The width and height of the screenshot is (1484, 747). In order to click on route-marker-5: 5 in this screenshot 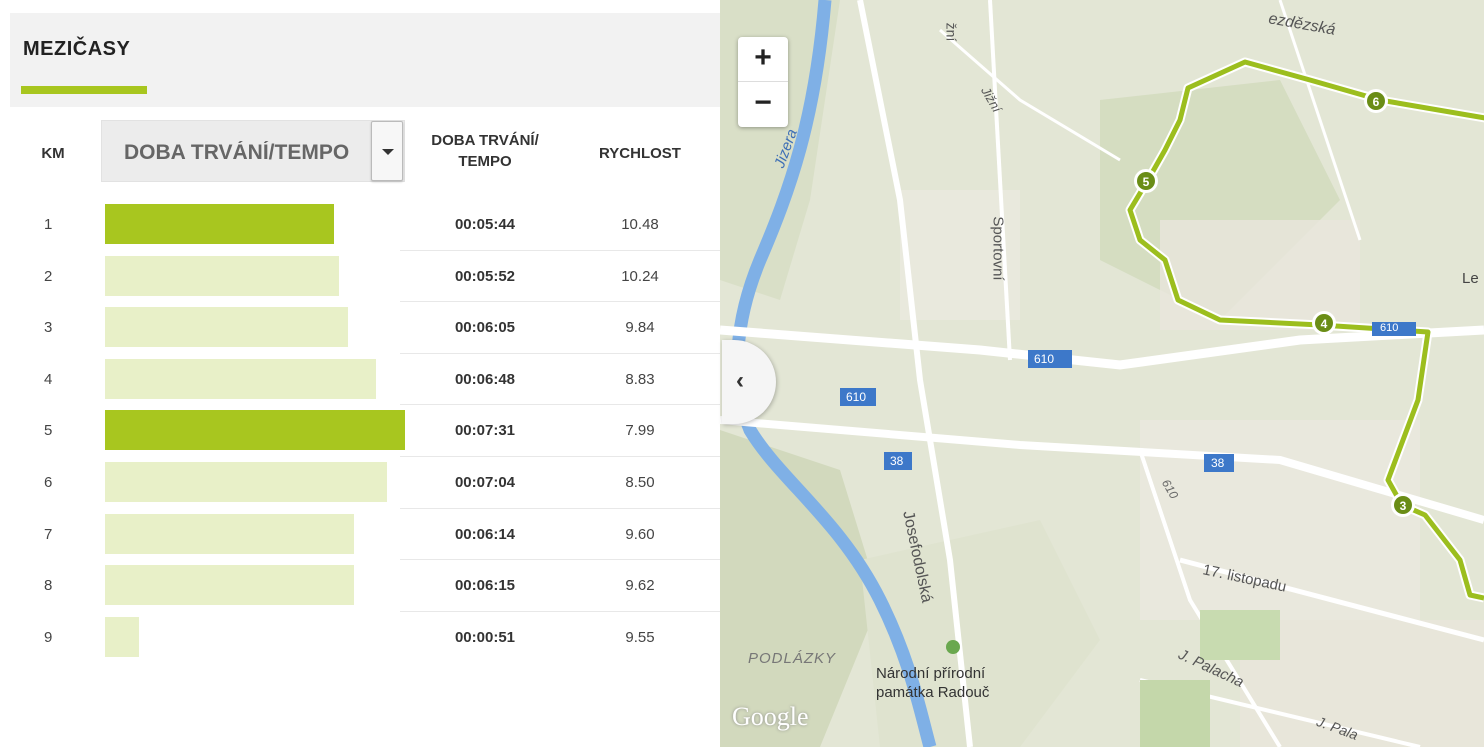, I will do `click(1146, 181)`.